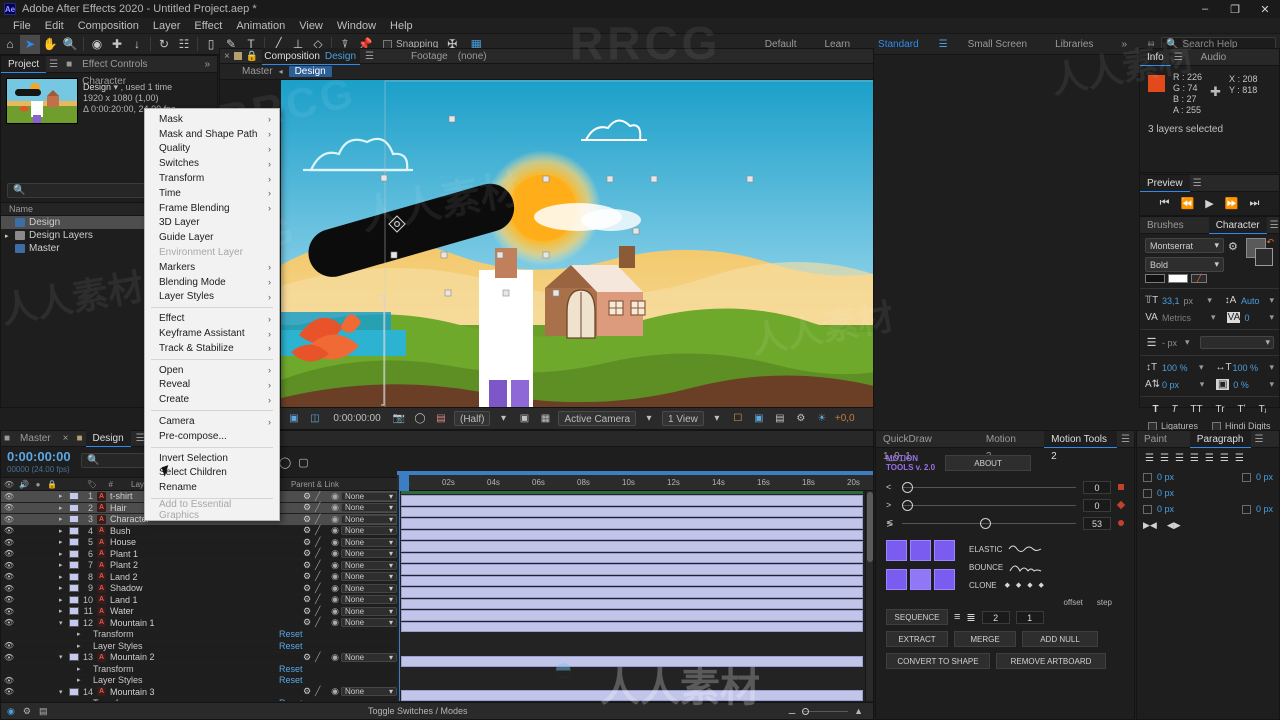 Image resolution: width=1280 pixels, height=720 pixels. Describe the element at coordinates (227, 56) in the screenshot. I see `close-tab-icon: ×` at that location.